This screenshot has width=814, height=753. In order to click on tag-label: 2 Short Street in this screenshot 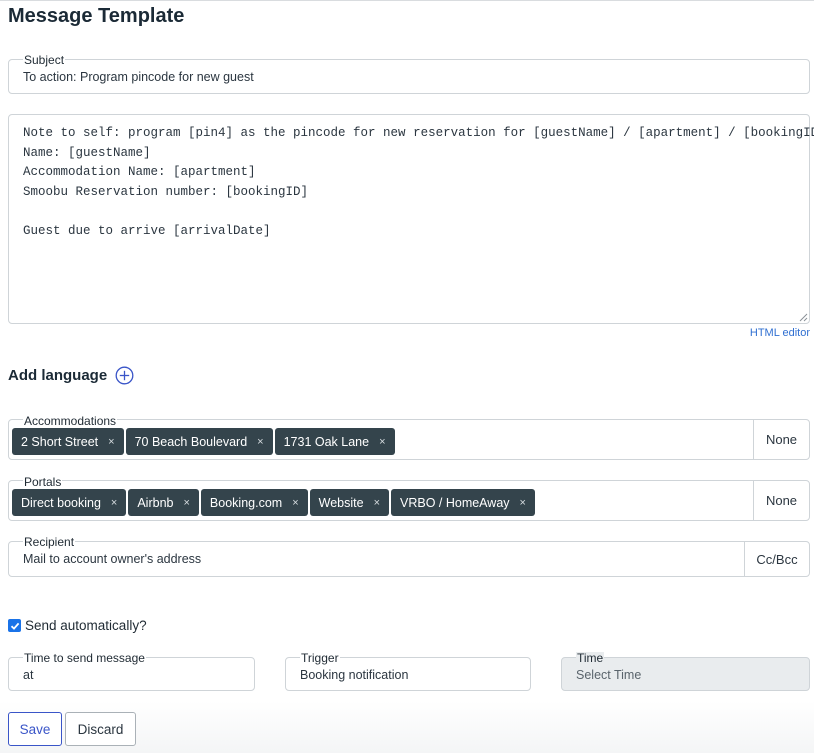, I will do `click(60, 441)`.